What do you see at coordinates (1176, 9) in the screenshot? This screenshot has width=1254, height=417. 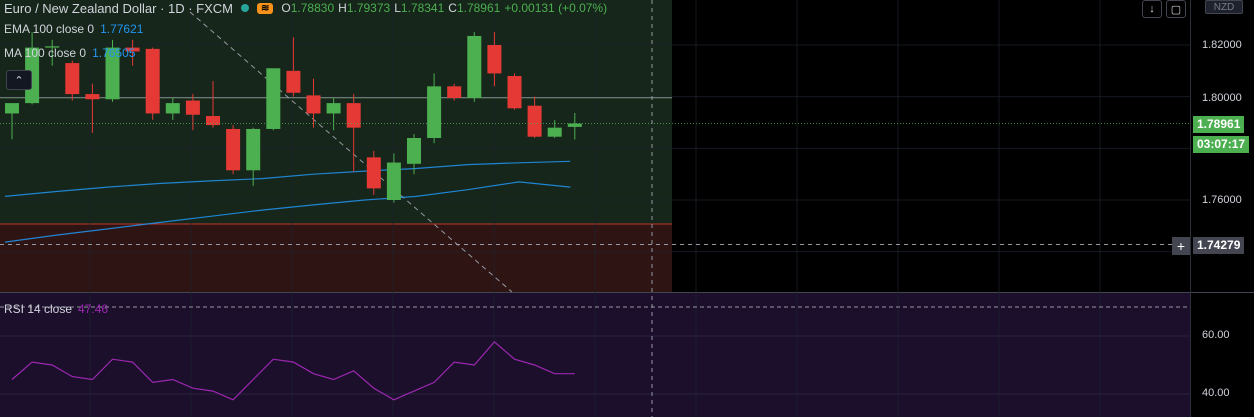 I see `restore-icon: ▢` at bounding box center [1176, 9].